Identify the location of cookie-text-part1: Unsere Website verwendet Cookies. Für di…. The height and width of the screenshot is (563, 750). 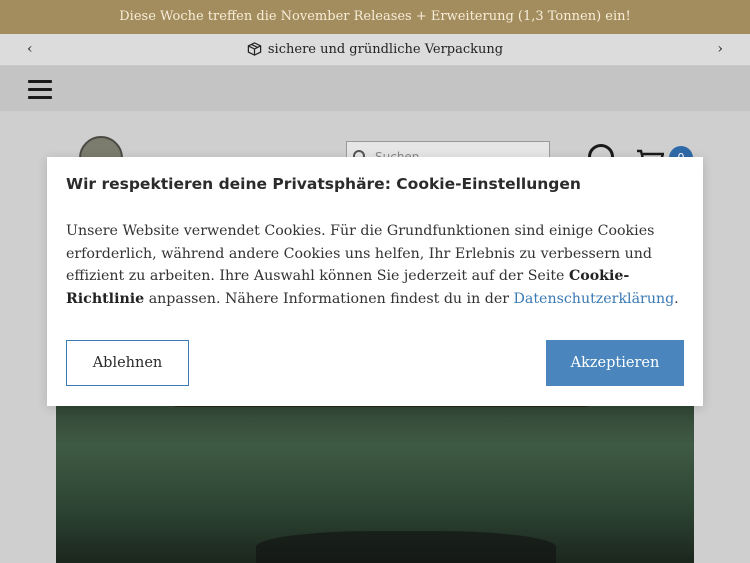
(360, 253).